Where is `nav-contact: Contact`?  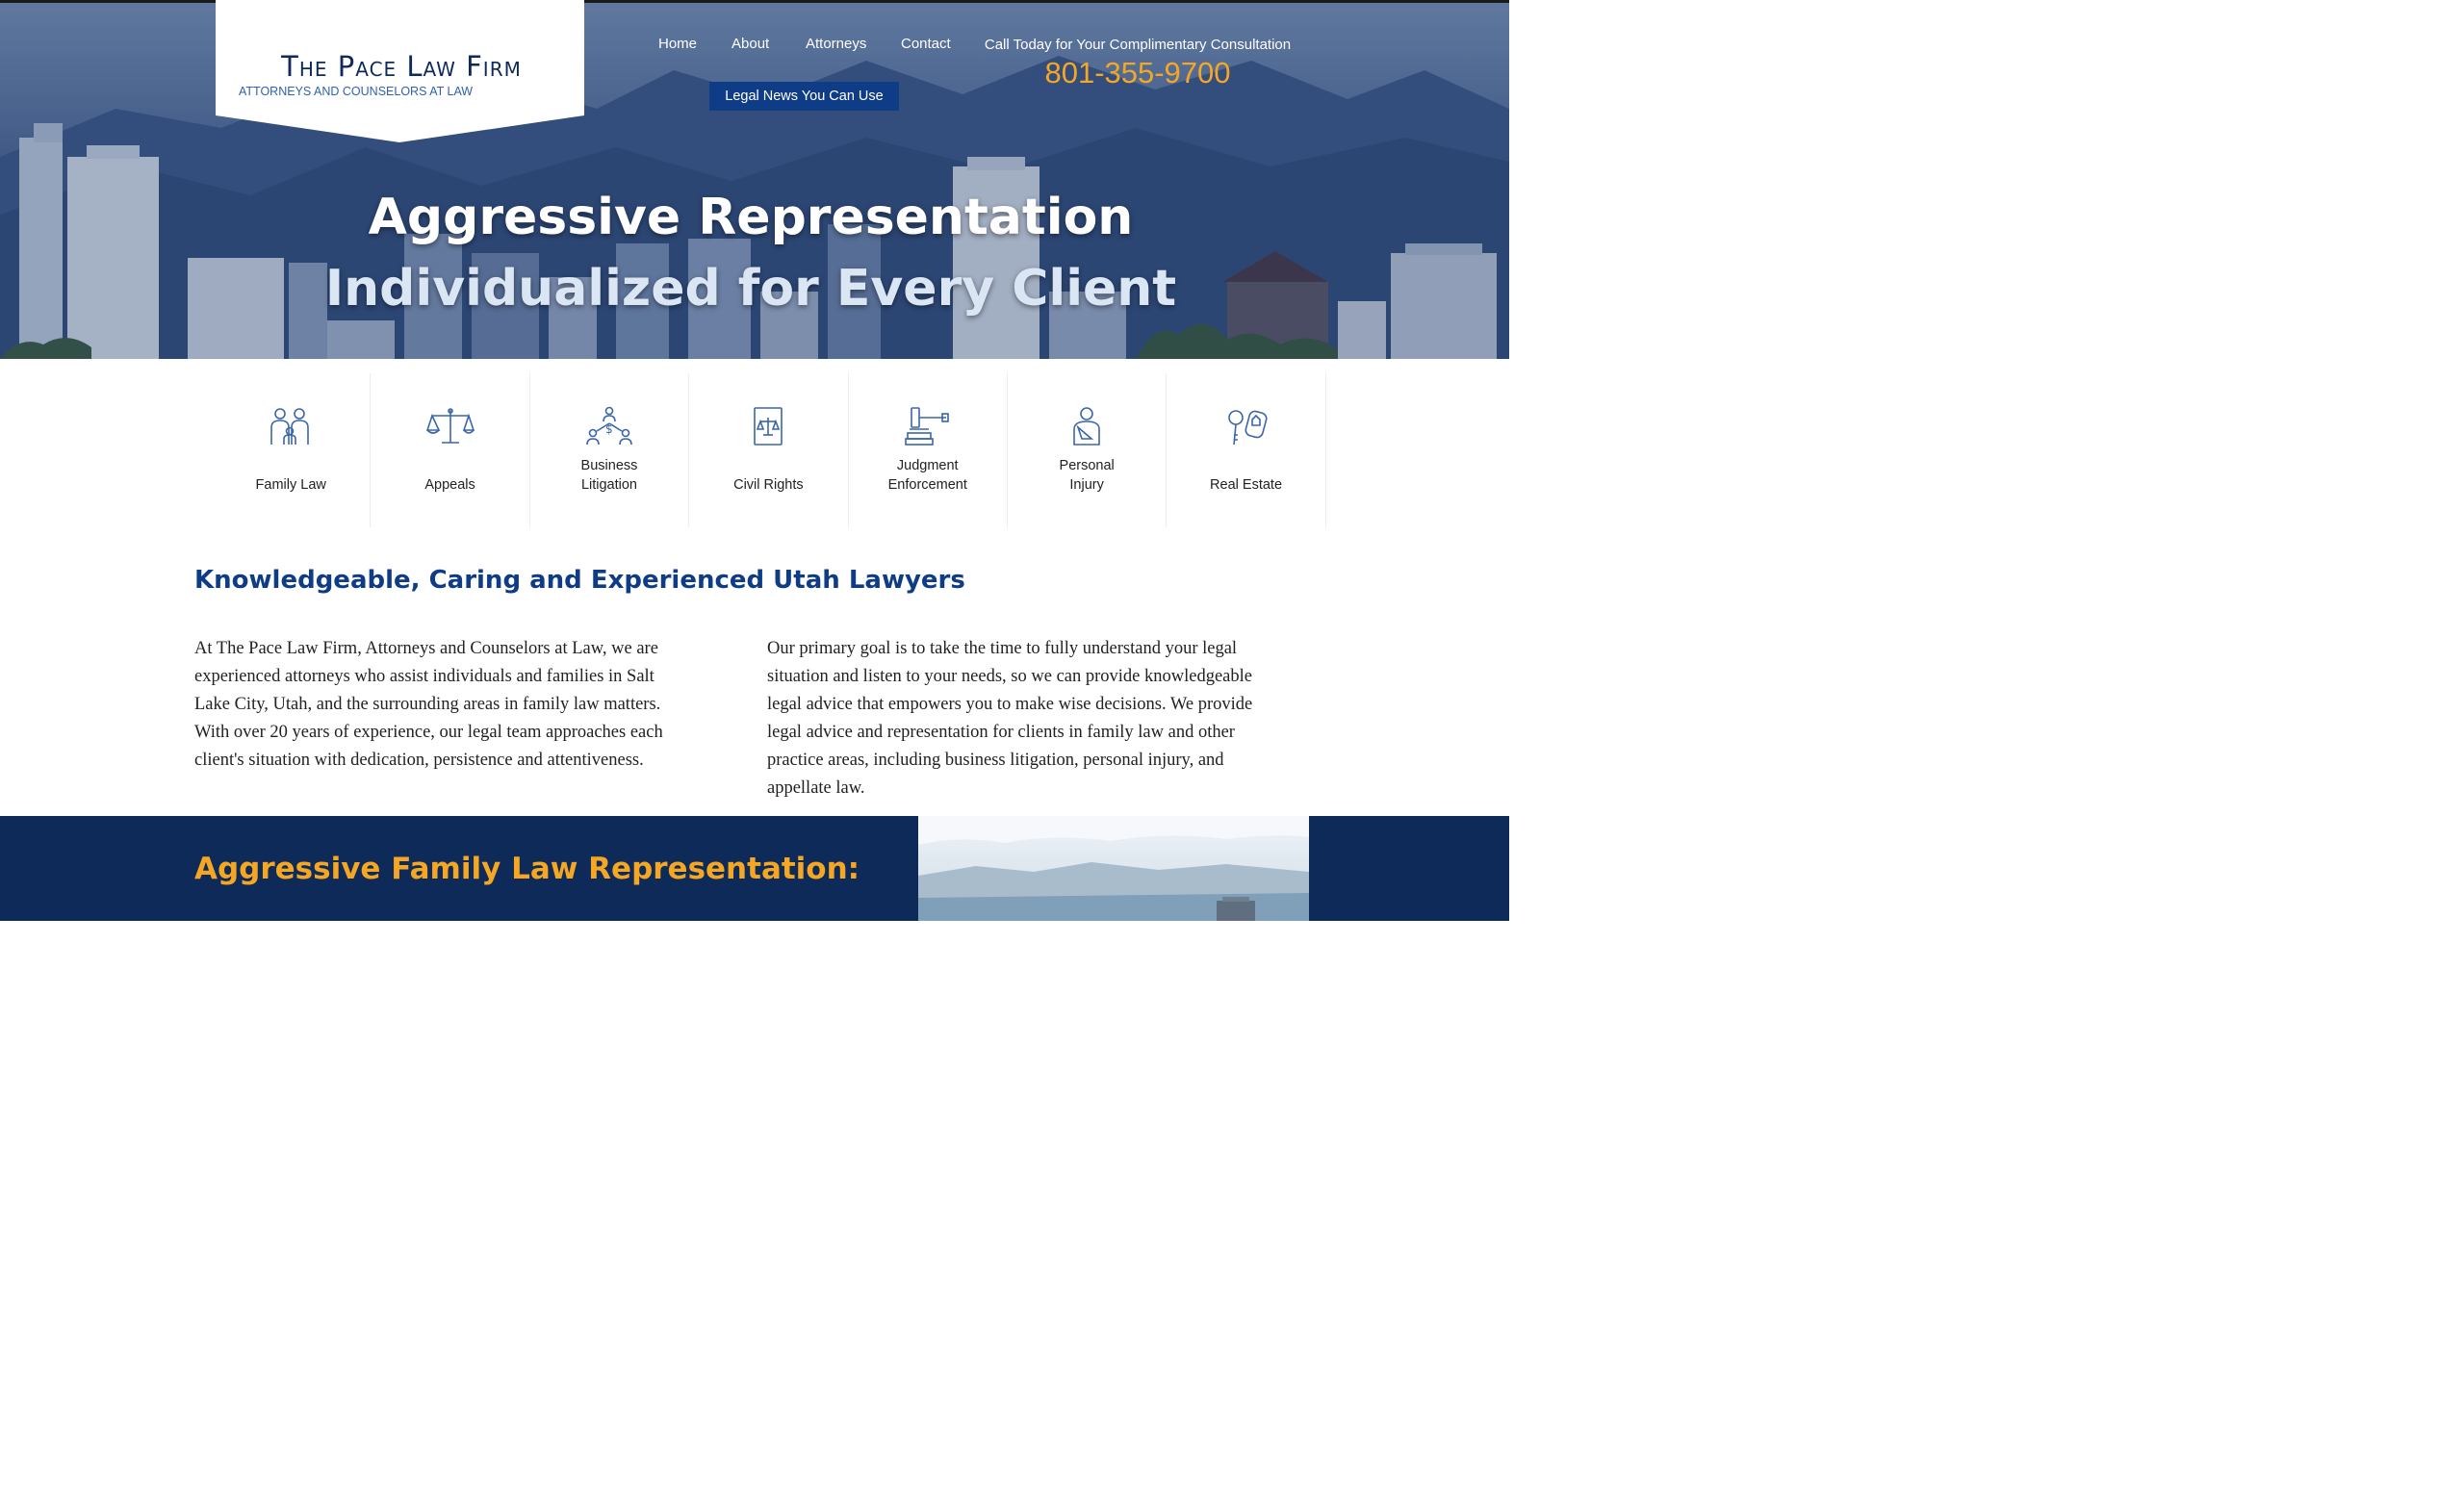 nav-contact: Contact is located at coordinates (926, 44).